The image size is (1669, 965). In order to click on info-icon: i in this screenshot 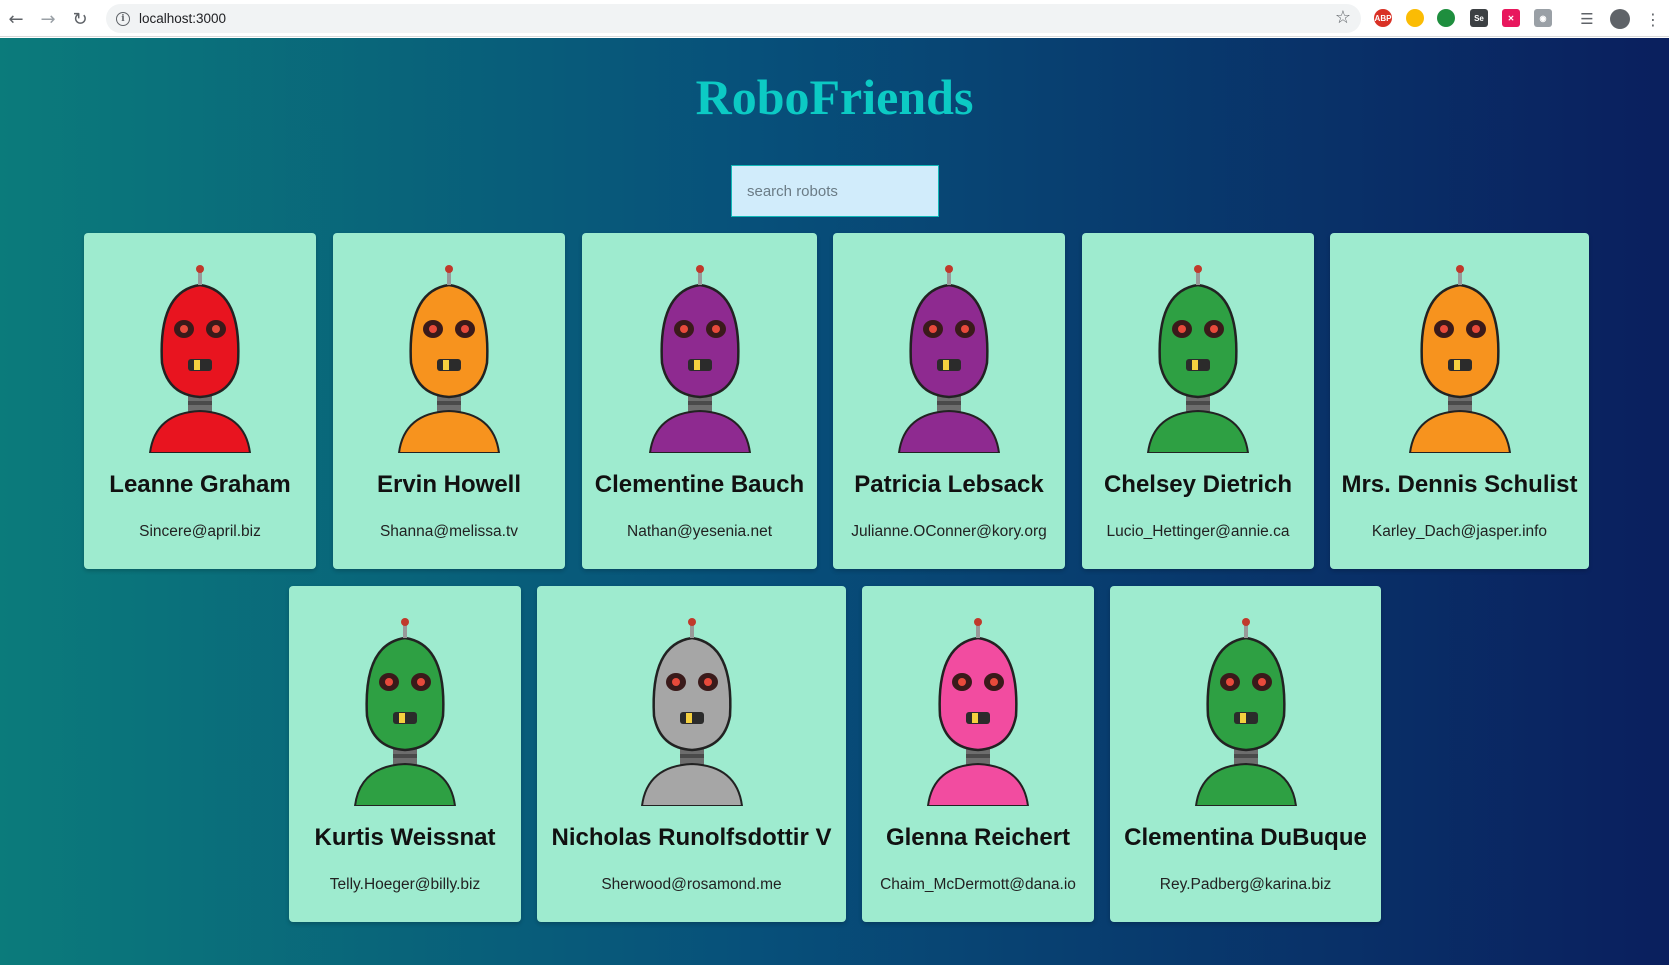, I will do `click(123, 18)`.